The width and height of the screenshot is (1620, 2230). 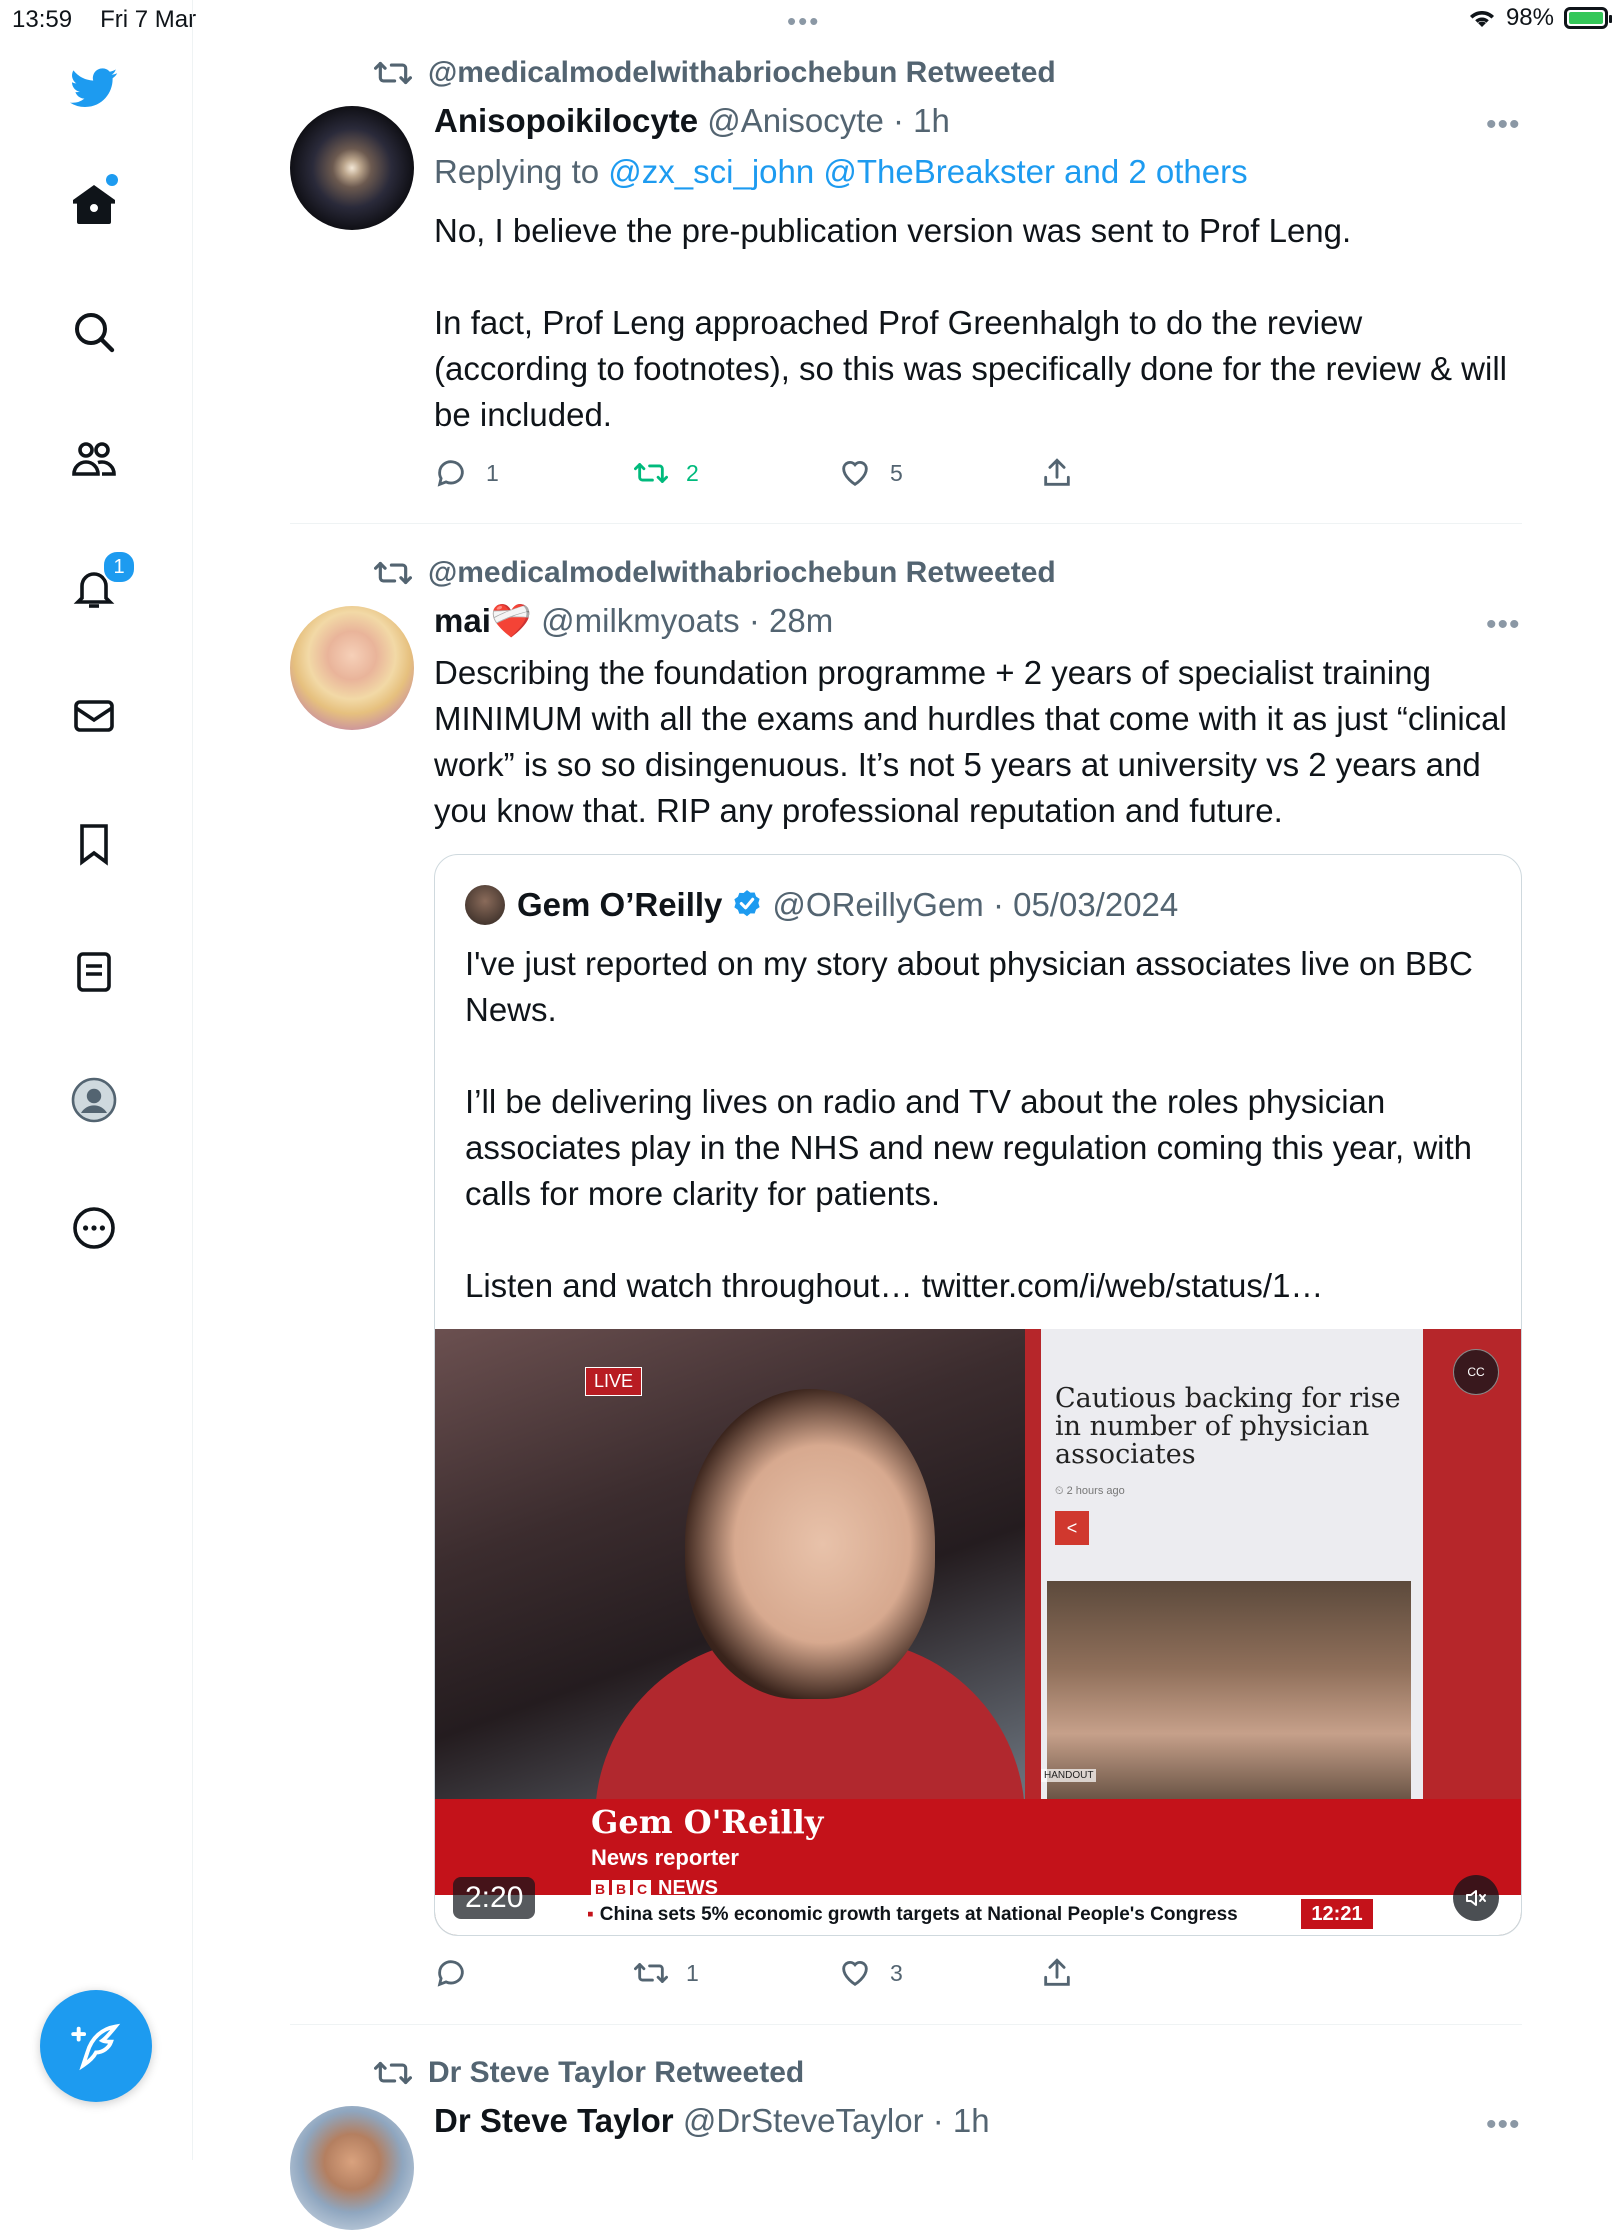 I want to click on lists-icon, so click(x=94, y=972).